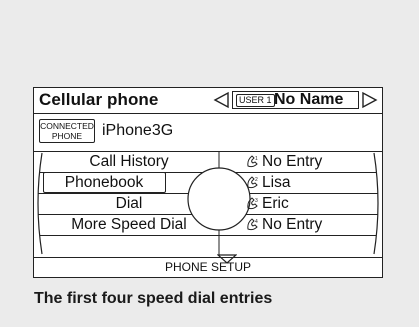 The width and height of the screenshot is (419, 327). Describe the element at coordinates (256, 159) in the screenshot. I see `svg-text: 1` at that location.